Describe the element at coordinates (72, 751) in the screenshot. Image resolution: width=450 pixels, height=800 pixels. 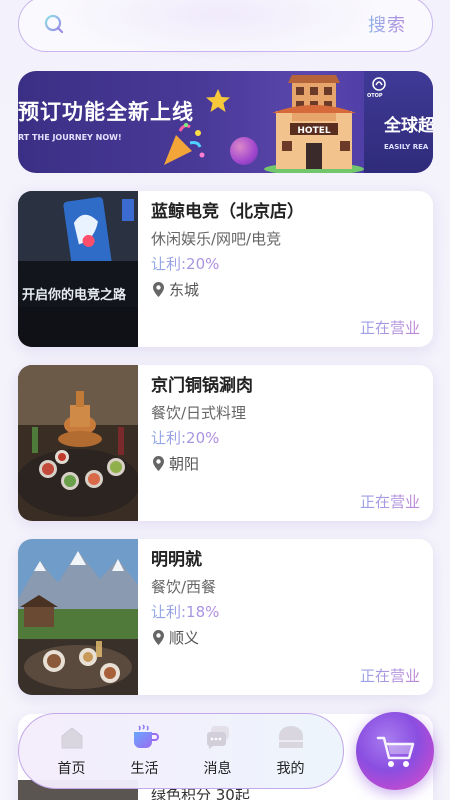
I see `nav-item-home: 首页` at that location.